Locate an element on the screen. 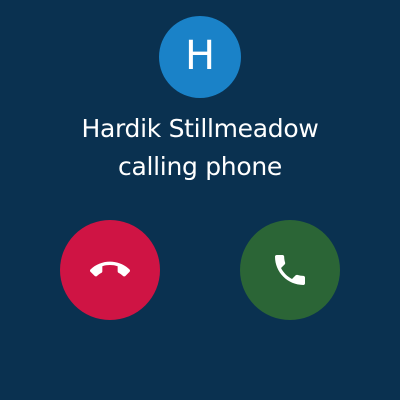 The width and height of the screenshot is (400, 400). avatar: H is located at coordinates (200, 57).